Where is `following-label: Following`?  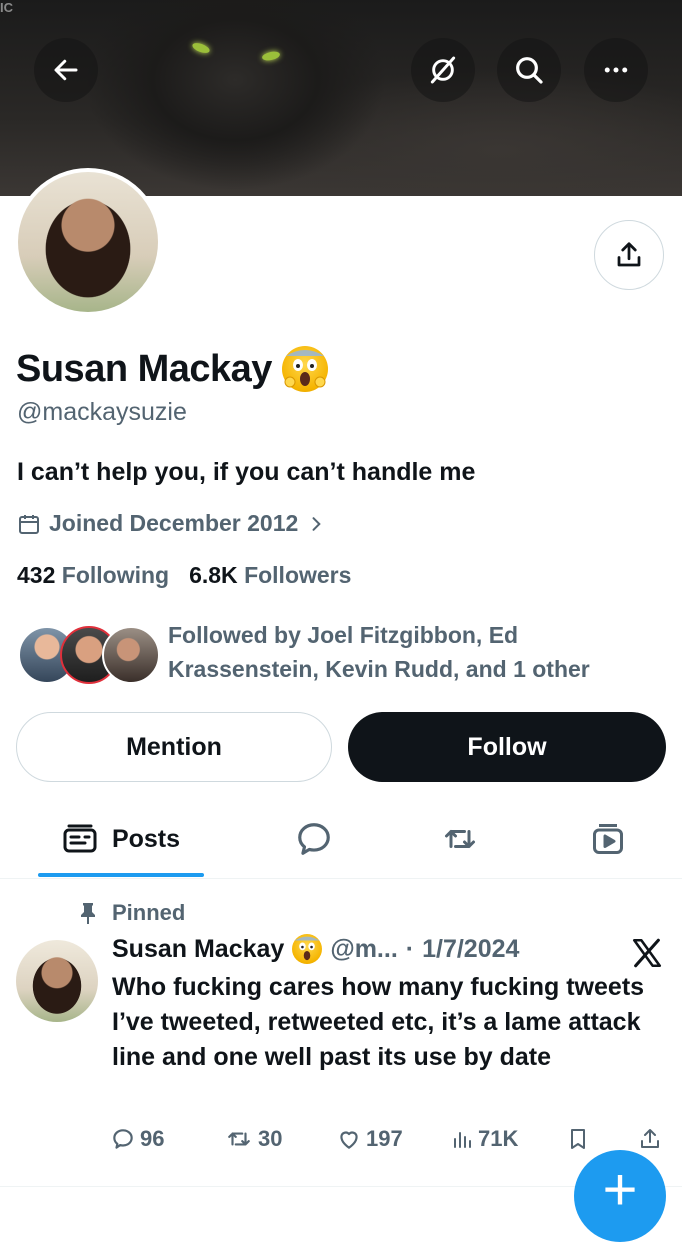 following-label: Following is located at coordinates (115, 575).